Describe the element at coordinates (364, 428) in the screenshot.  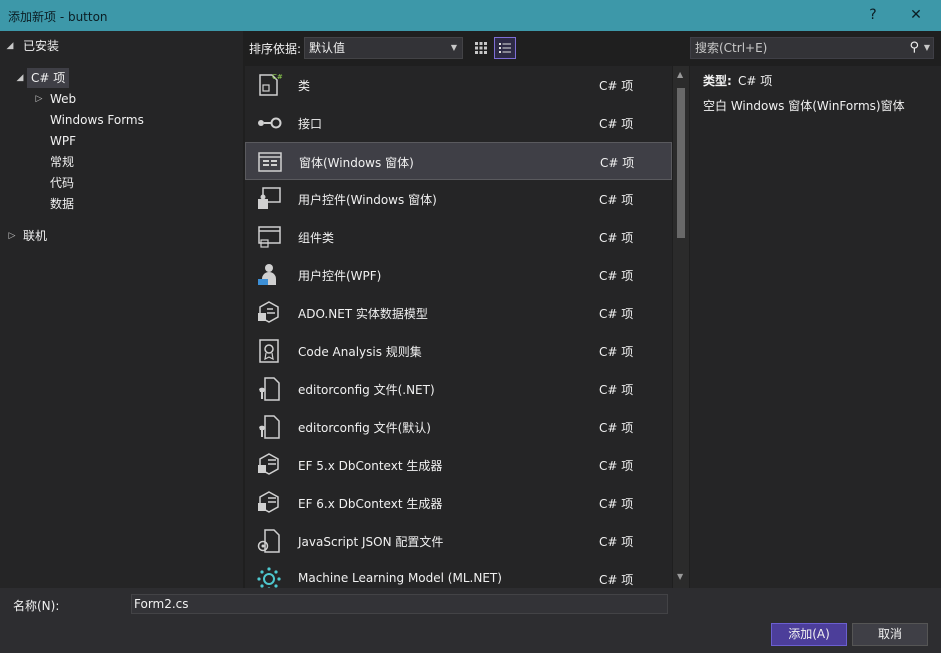
I see `template-item-name: editorconfig 文件(默认)` at that location.